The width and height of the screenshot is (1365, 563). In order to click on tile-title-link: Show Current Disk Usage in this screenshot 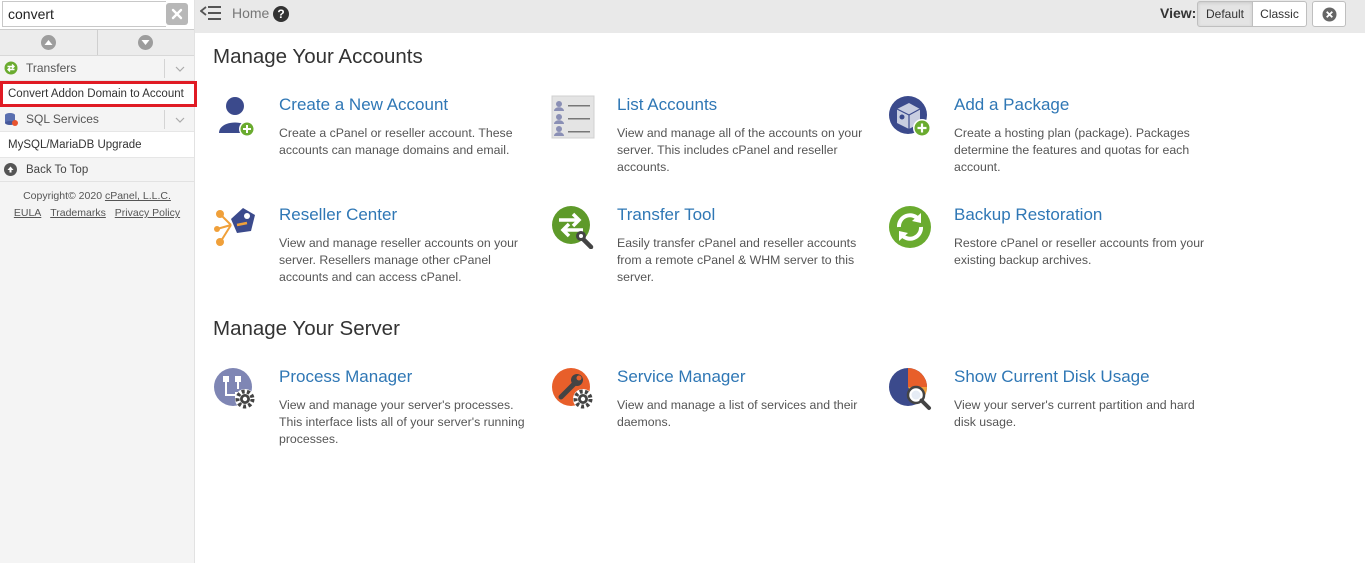, I will do `click(1052, 377)`.